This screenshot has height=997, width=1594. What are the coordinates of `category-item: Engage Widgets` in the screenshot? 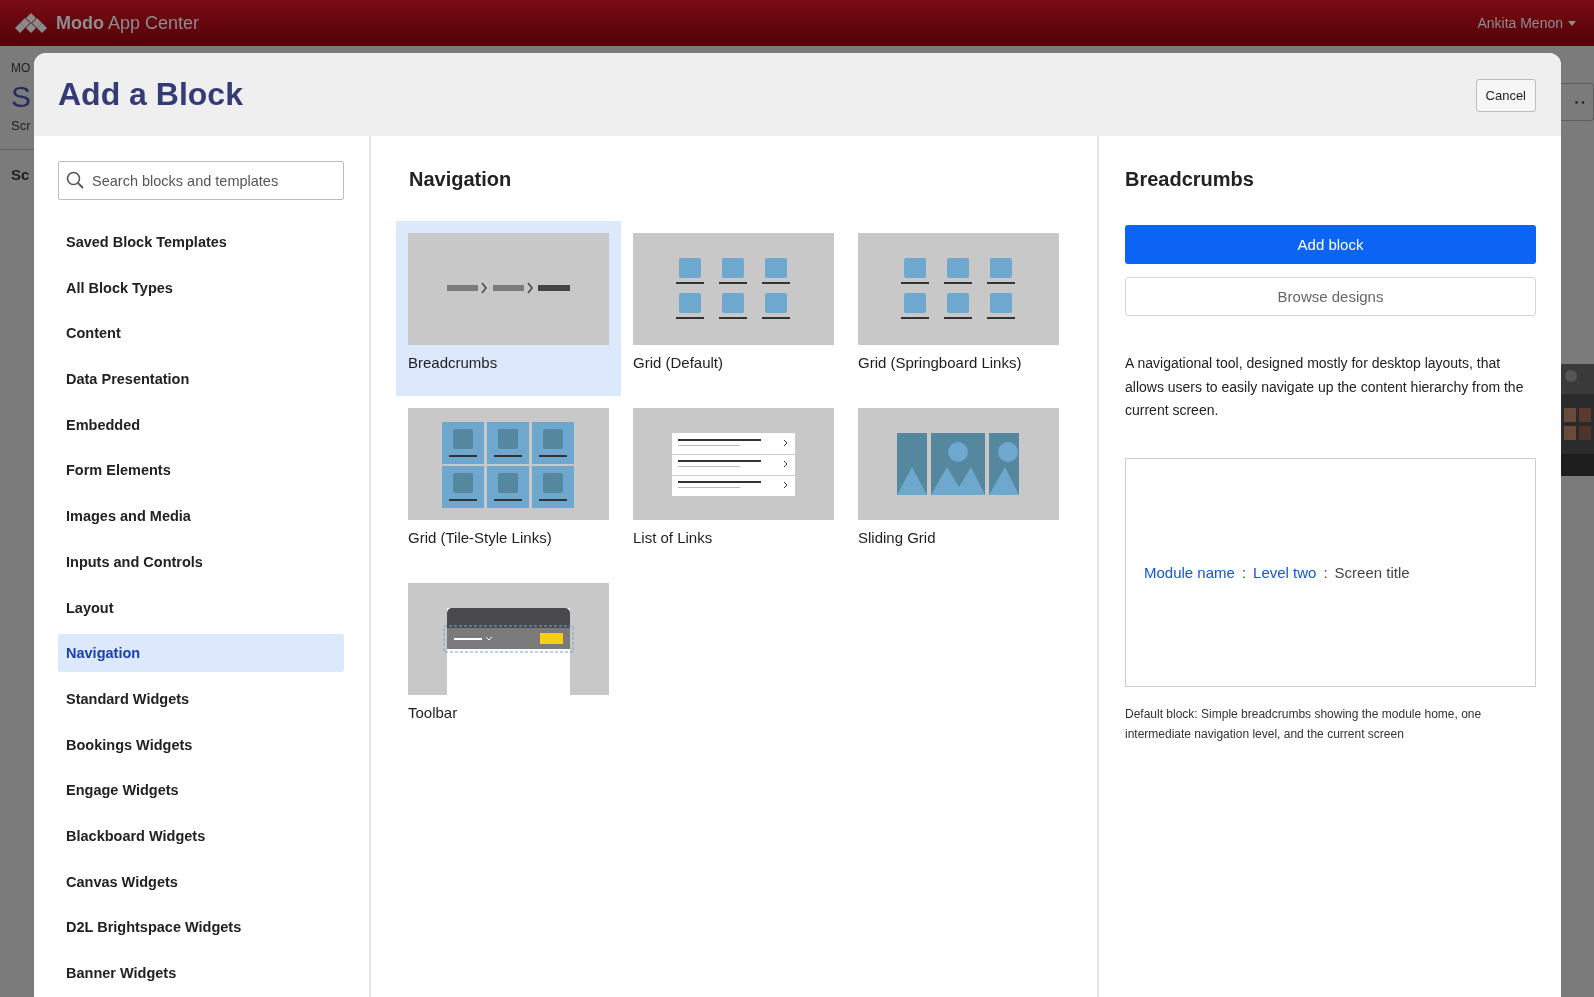 It's located at (201, 790).